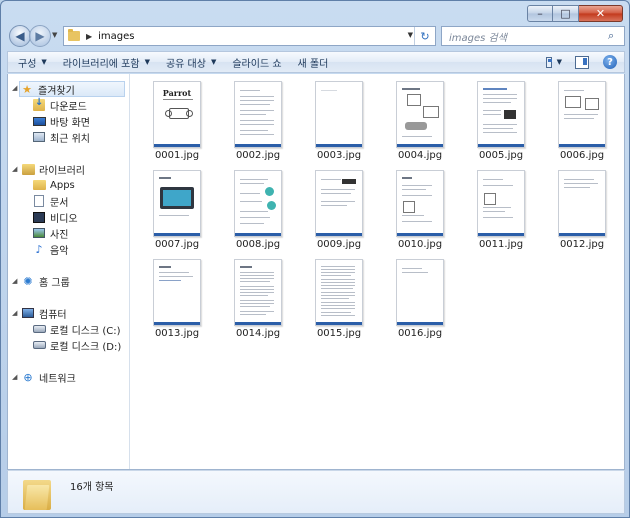 Image resolution: width=630 pixels, height=518 pixels. I want to click on file-item: 0009.jpg, so click(332, 206).